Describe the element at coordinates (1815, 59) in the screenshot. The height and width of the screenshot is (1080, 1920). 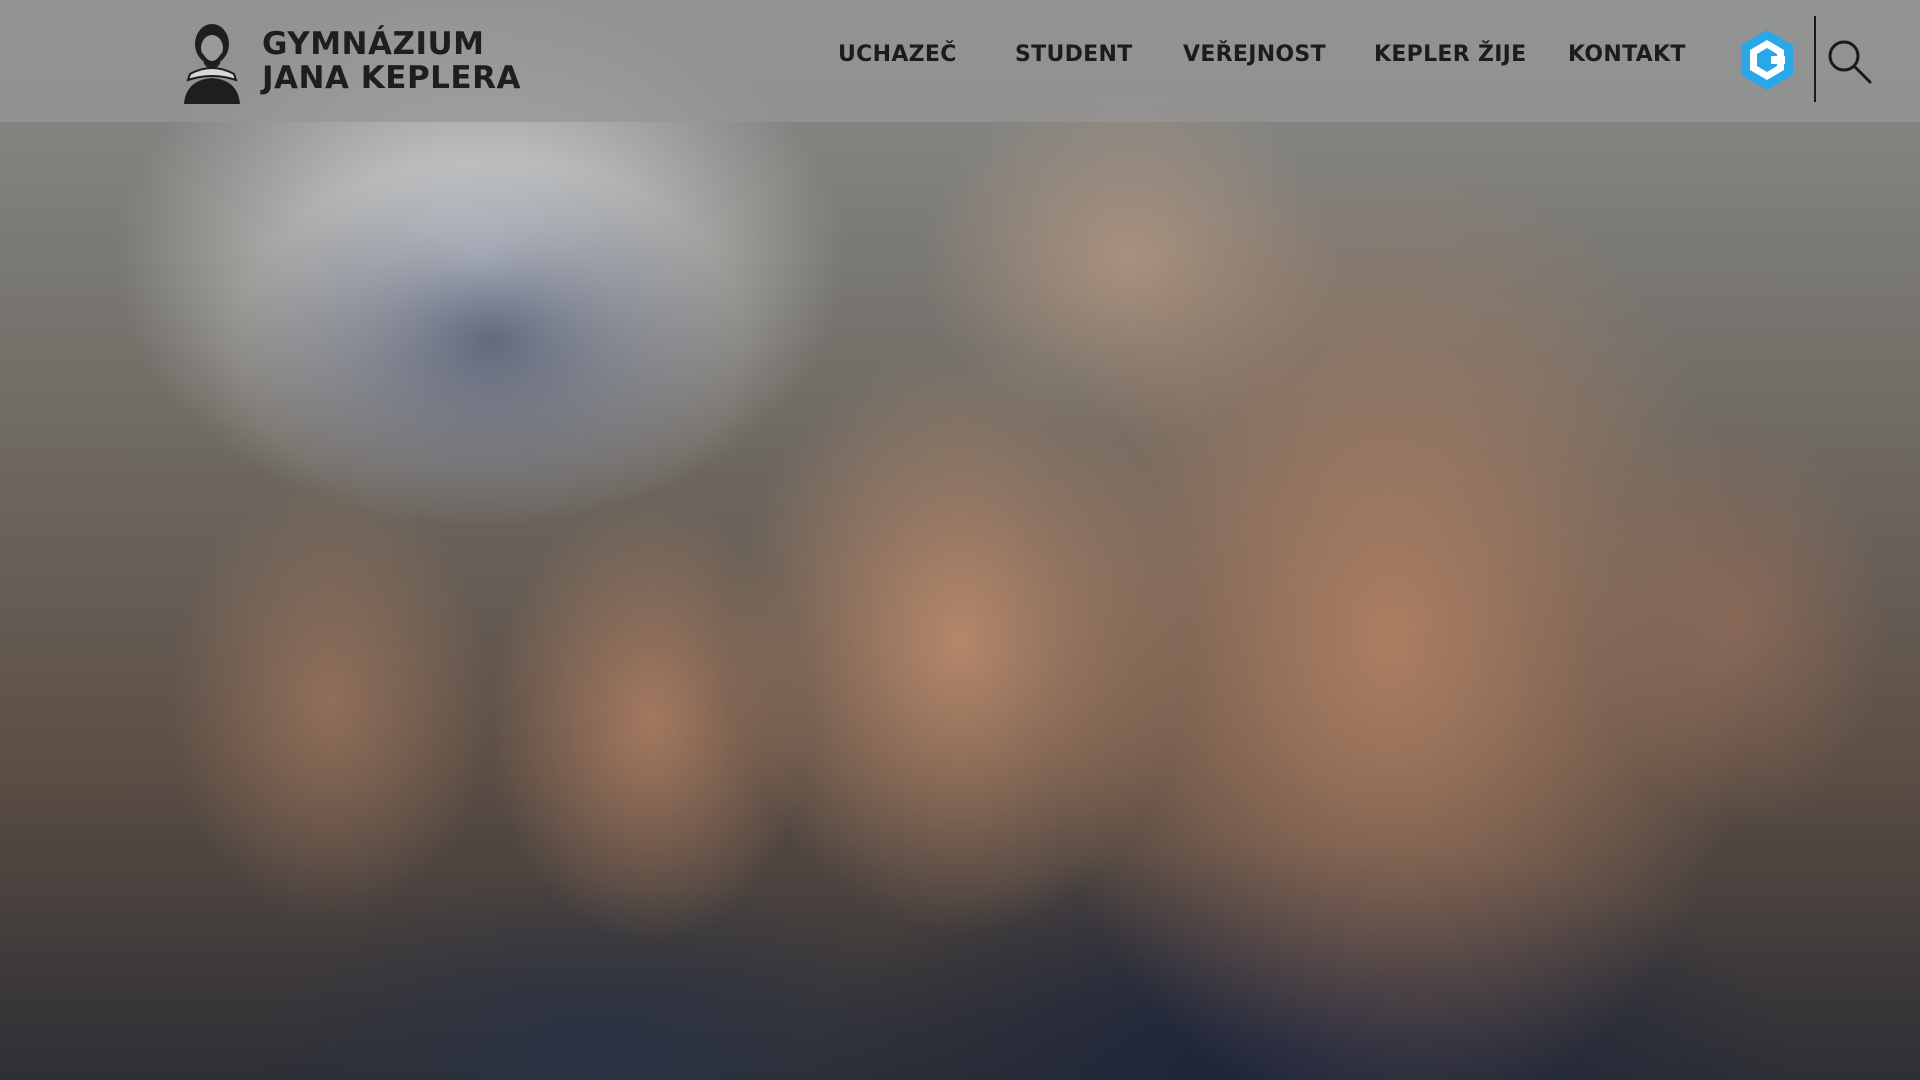
I see `header-divider` at that location.